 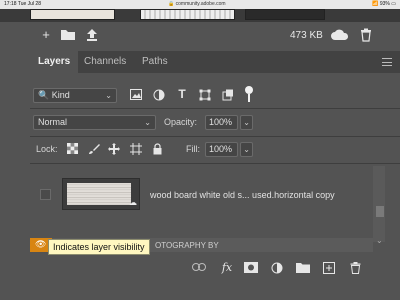 What do you see at coordinates (249, 90) in the screenshot?
I see `toggle-filter-icon` at bounding box center [249, 90].